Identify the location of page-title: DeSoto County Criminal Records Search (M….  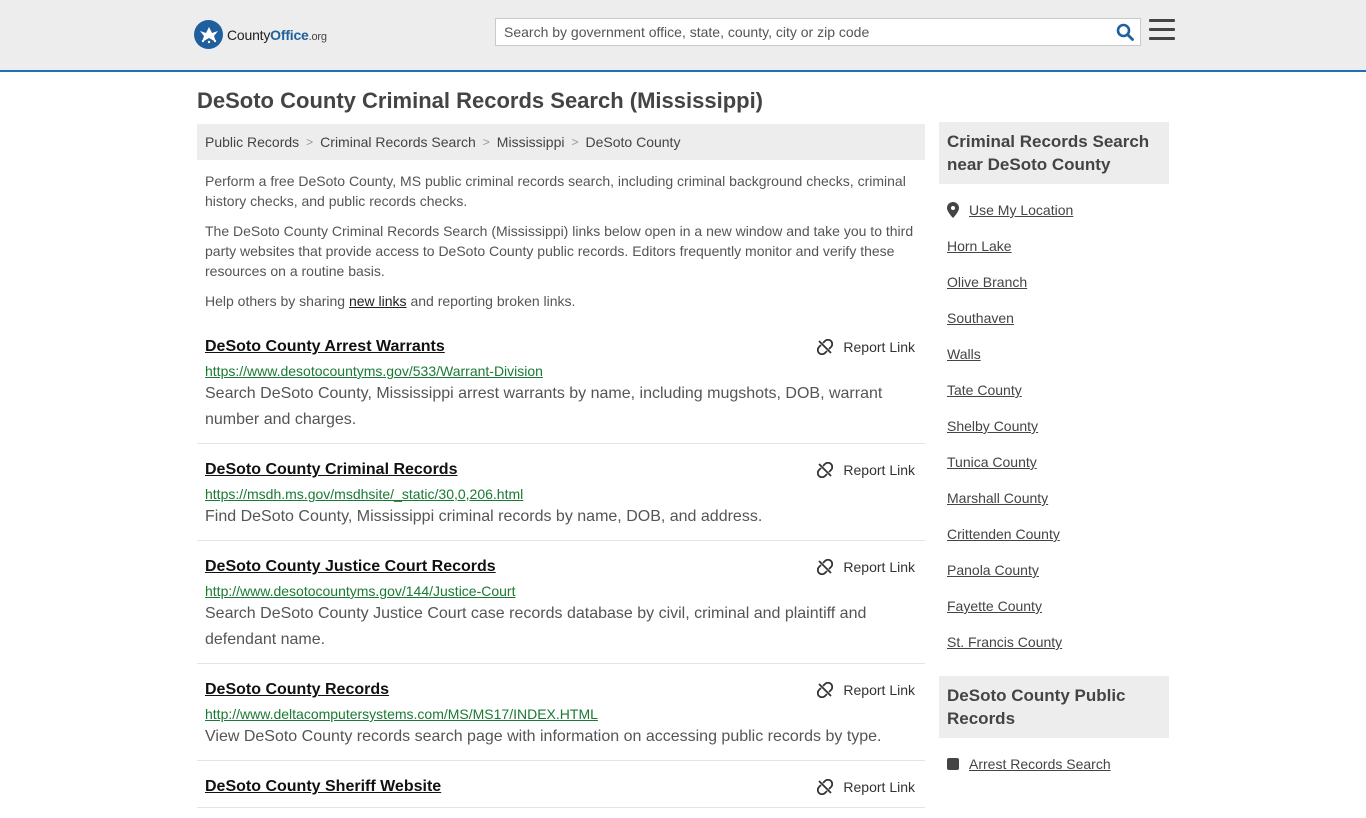
(480, 100).